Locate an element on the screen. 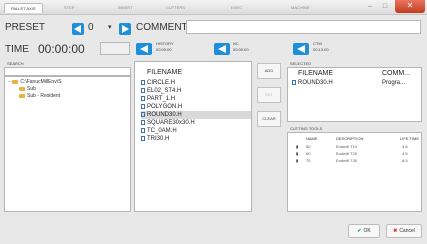 This screenshot has width=427, height=244. file-name: TRI30.H is located at coordinates (158, 139).